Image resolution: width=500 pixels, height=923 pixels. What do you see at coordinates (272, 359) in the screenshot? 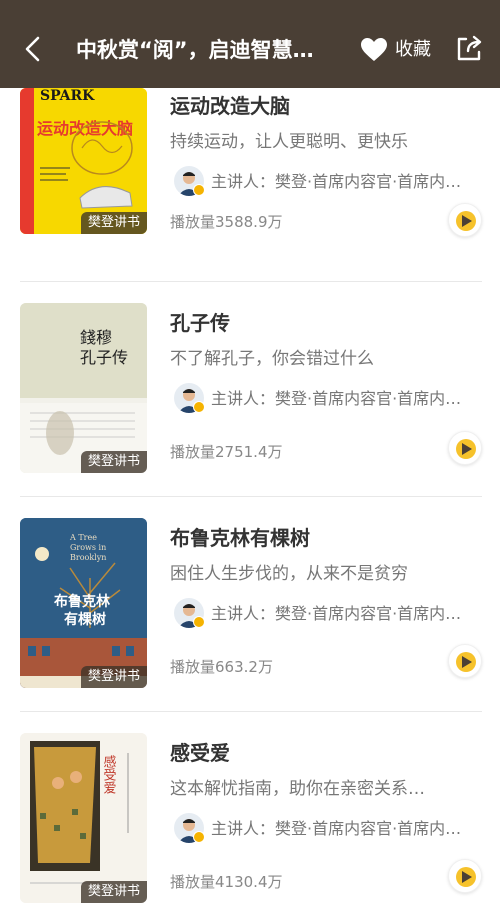
I see `book-description: 不了解孔子，你会错过什么` at bounding box center [272, 359].